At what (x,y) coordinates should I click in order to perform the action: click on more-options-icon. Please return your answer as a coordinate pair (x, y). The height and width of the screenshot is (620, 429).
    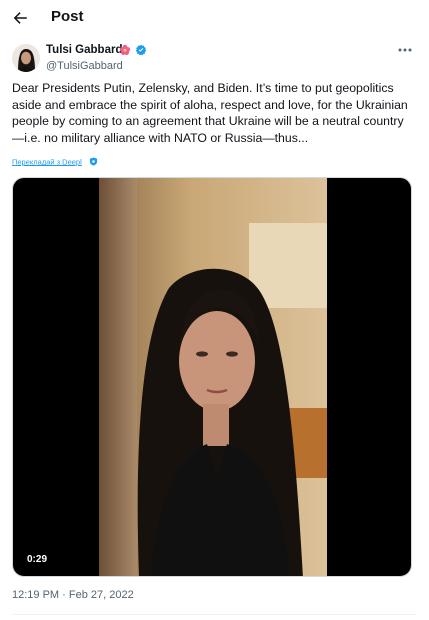
    Looking at the image, I should click on (405, 50).